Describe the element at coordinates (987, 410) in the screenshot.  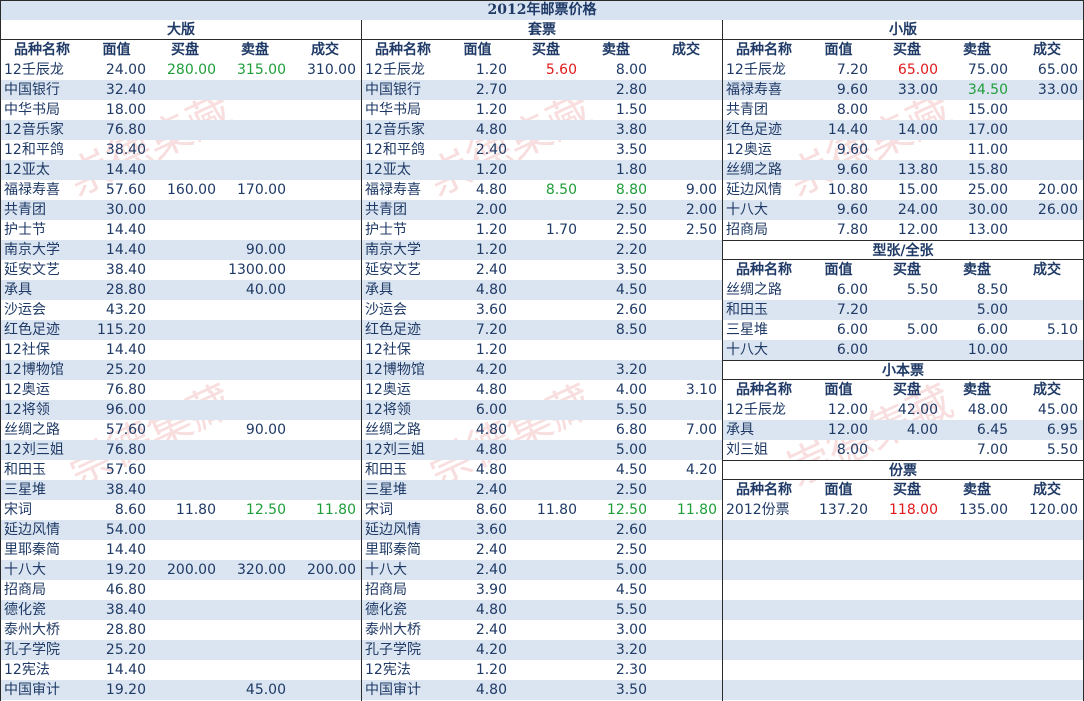
I see `cell-sell: 48.00` at that location.